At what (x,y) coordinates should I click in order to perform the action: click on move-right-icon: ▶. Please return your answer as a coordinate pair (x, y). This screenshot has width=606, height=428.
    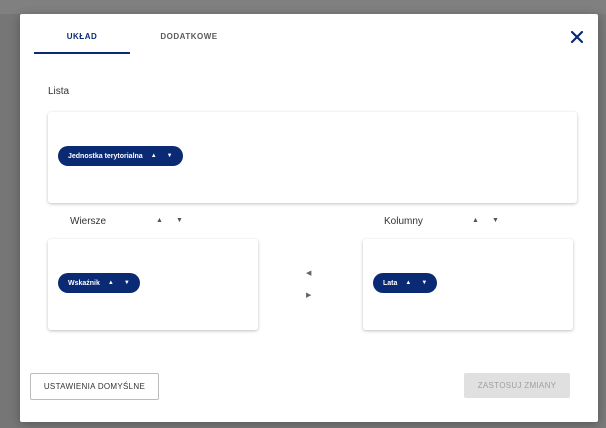
    Looking at the image, I should click on (308, 295).